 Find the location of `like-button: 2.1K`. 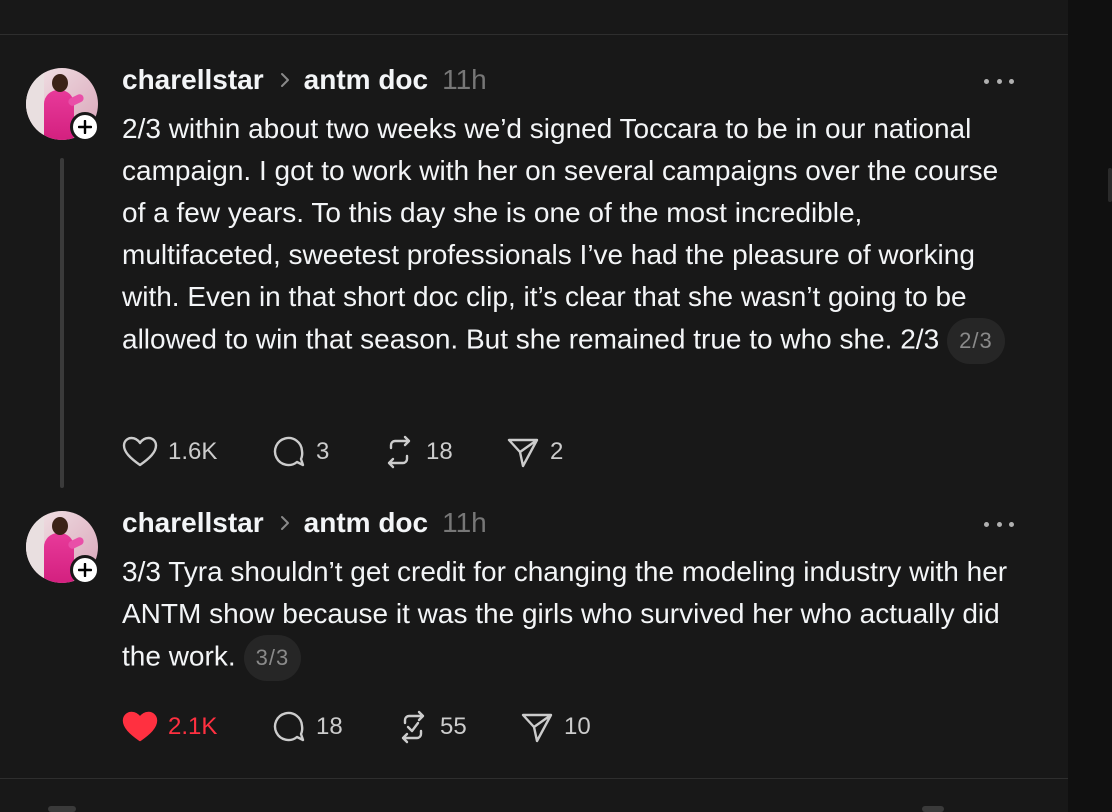

like-button: 2.1K is located at coordinates (197, 727).